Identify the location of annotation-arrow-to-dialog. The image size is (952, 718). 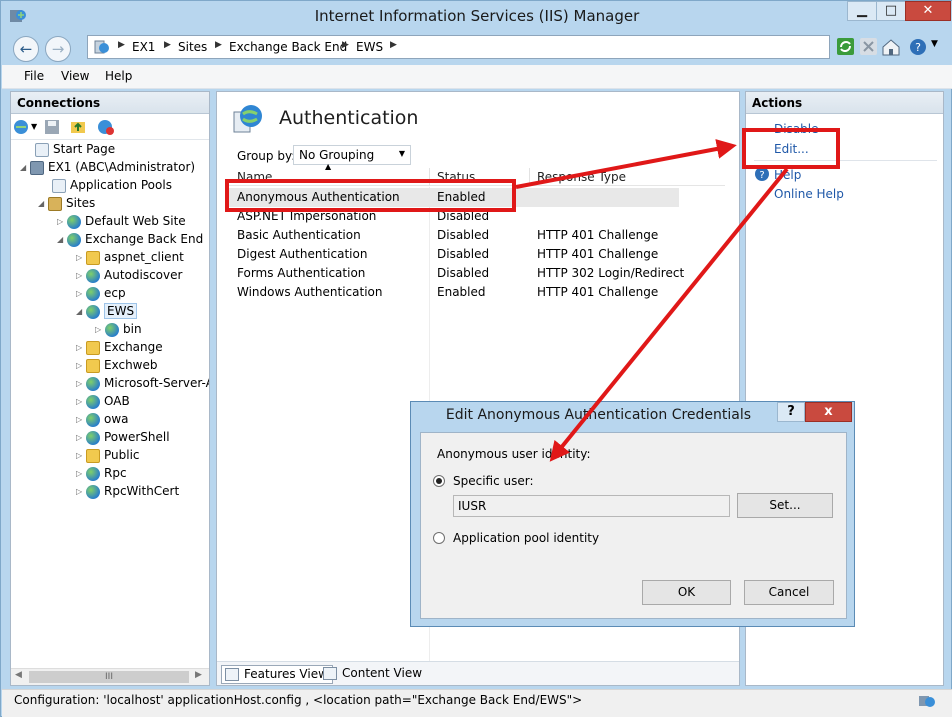
(669, 314).